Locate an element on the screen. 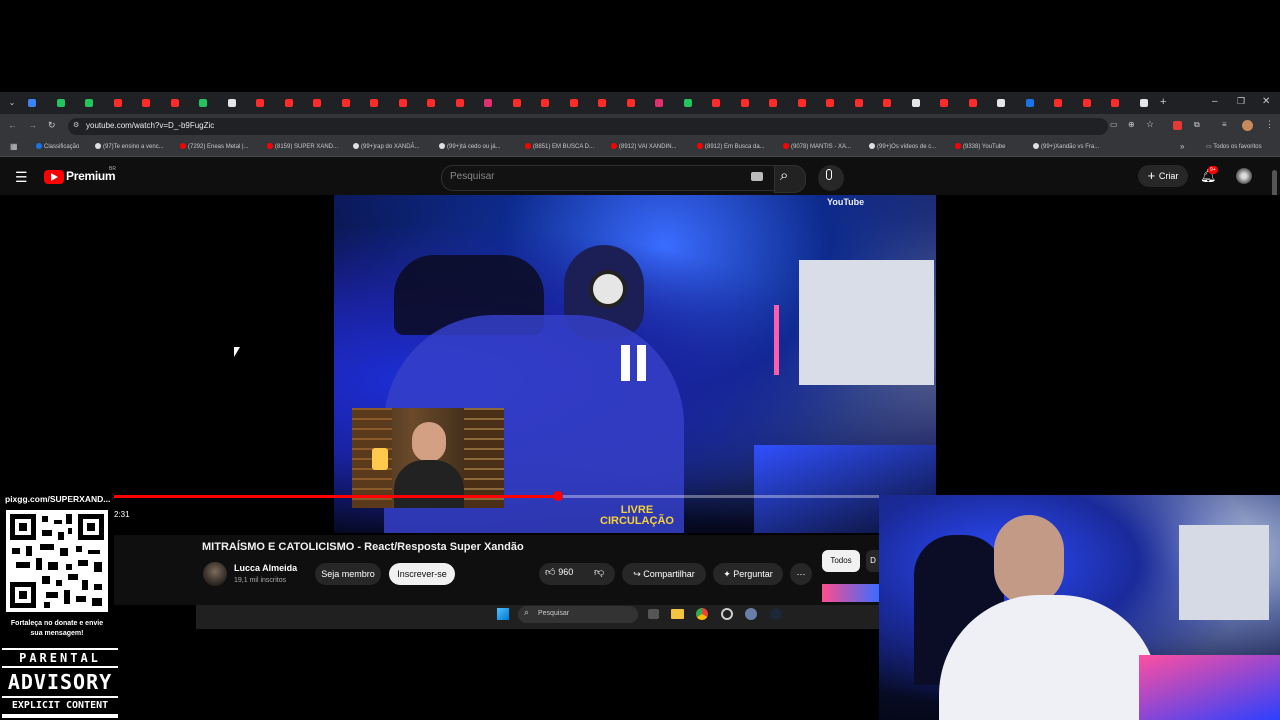 This screenshot has height=720, width=1280. youtube-logo-icon is located at coordinates (54, 177).